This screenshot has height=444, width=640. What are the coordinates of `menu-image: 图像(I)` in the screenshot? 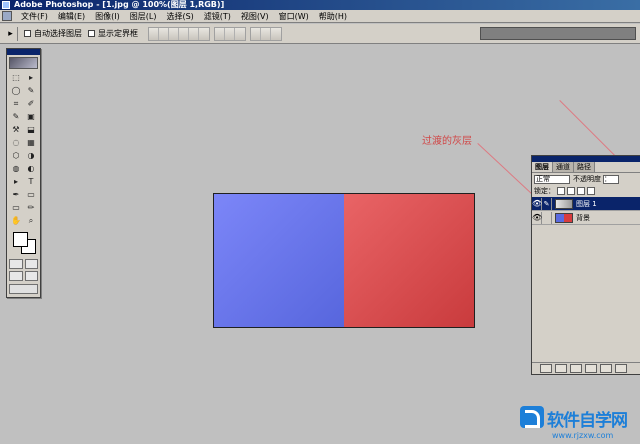 It's located at (107, 16).